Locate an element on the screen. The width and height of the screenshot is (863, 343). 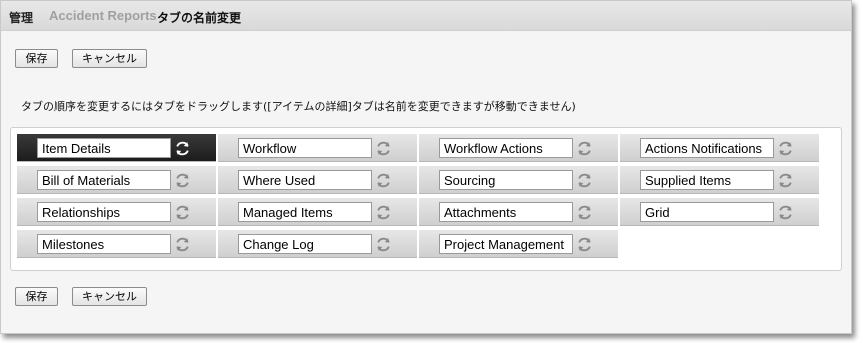
tab-item-details is located at coordinates (116, 148).